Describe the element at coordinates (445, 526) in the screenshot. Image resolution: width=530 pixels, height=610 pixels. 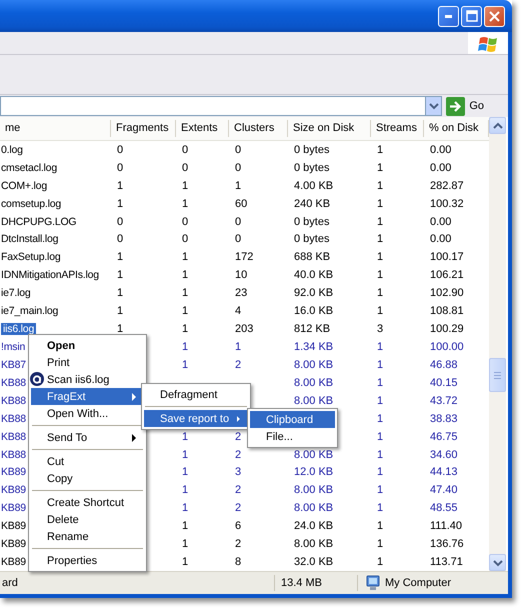
I see `table-cell-text: 111.40` at that location.